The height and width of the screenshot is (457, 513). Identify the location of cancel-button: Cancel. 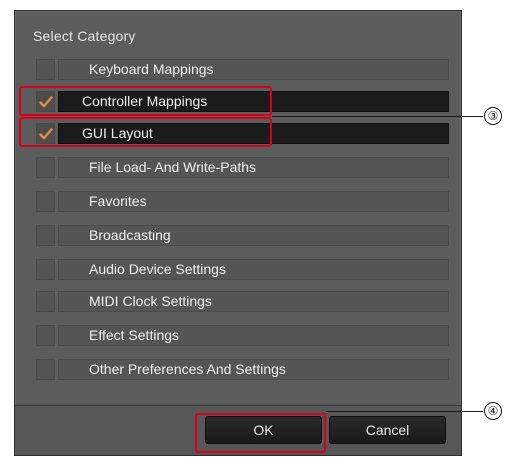
(387, 430).